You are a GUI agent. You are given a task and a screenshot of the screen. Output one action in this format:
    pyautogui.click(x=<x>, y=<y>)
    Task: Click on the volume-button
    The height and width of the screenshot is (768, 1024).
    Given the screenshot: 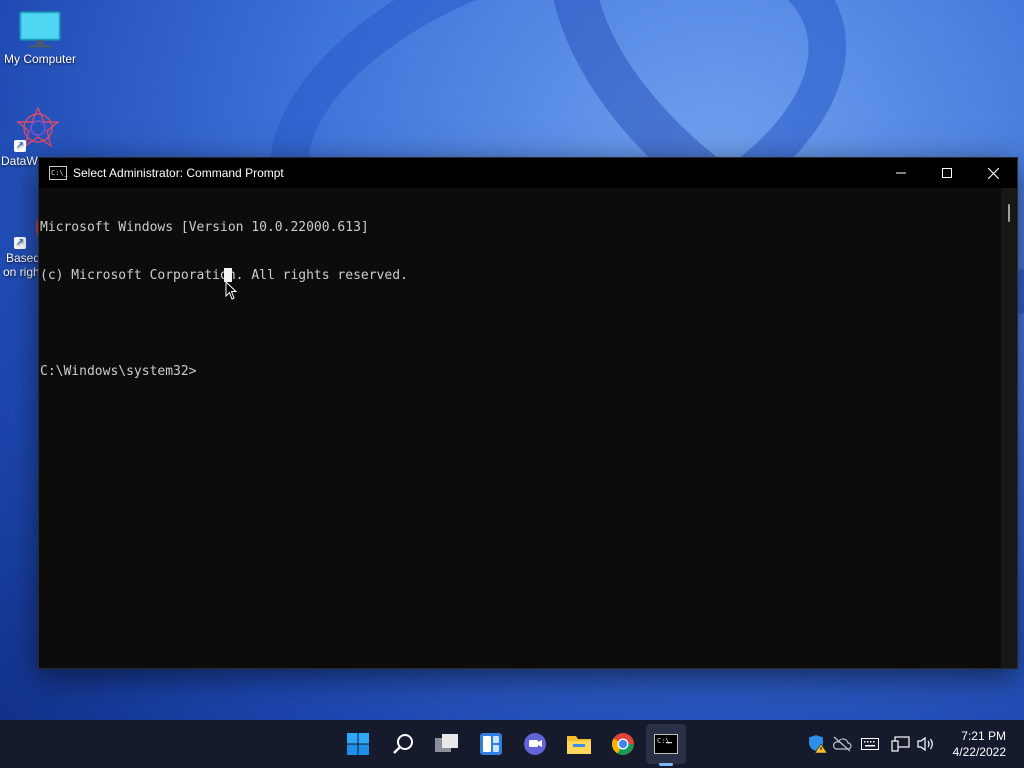 What is the action you would take?
    pyautogui.click(x=926, y=744)
    